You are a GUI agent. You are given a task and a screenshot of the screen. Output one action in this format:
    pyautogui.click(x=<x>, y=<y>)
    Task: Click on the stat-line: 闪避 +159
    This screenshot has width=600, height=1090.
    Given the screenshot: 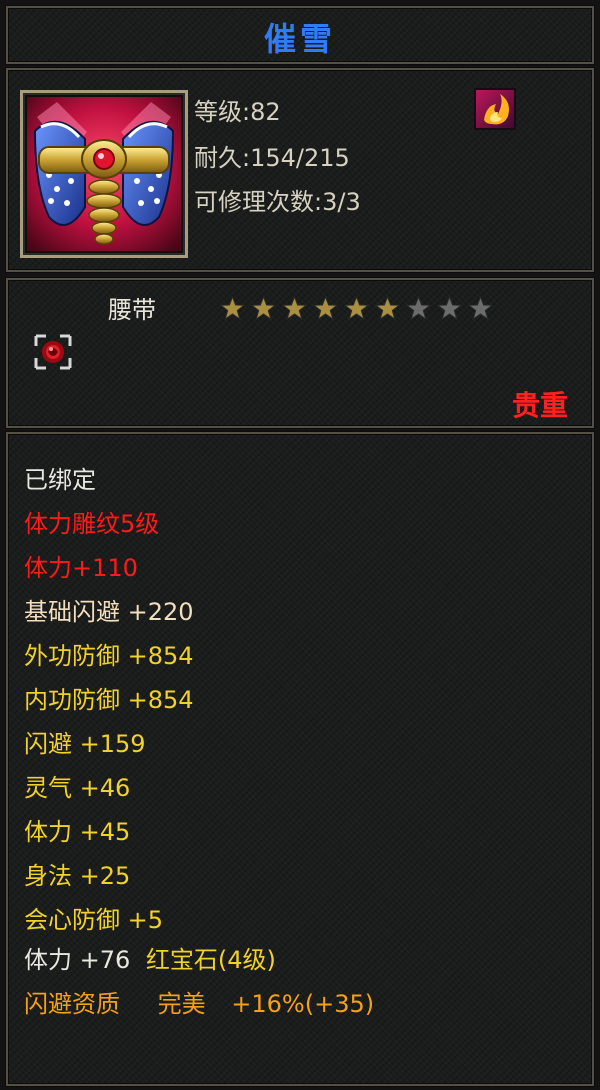 What is the action you would take?
    pyautogui.click(x=85, y=744)
    